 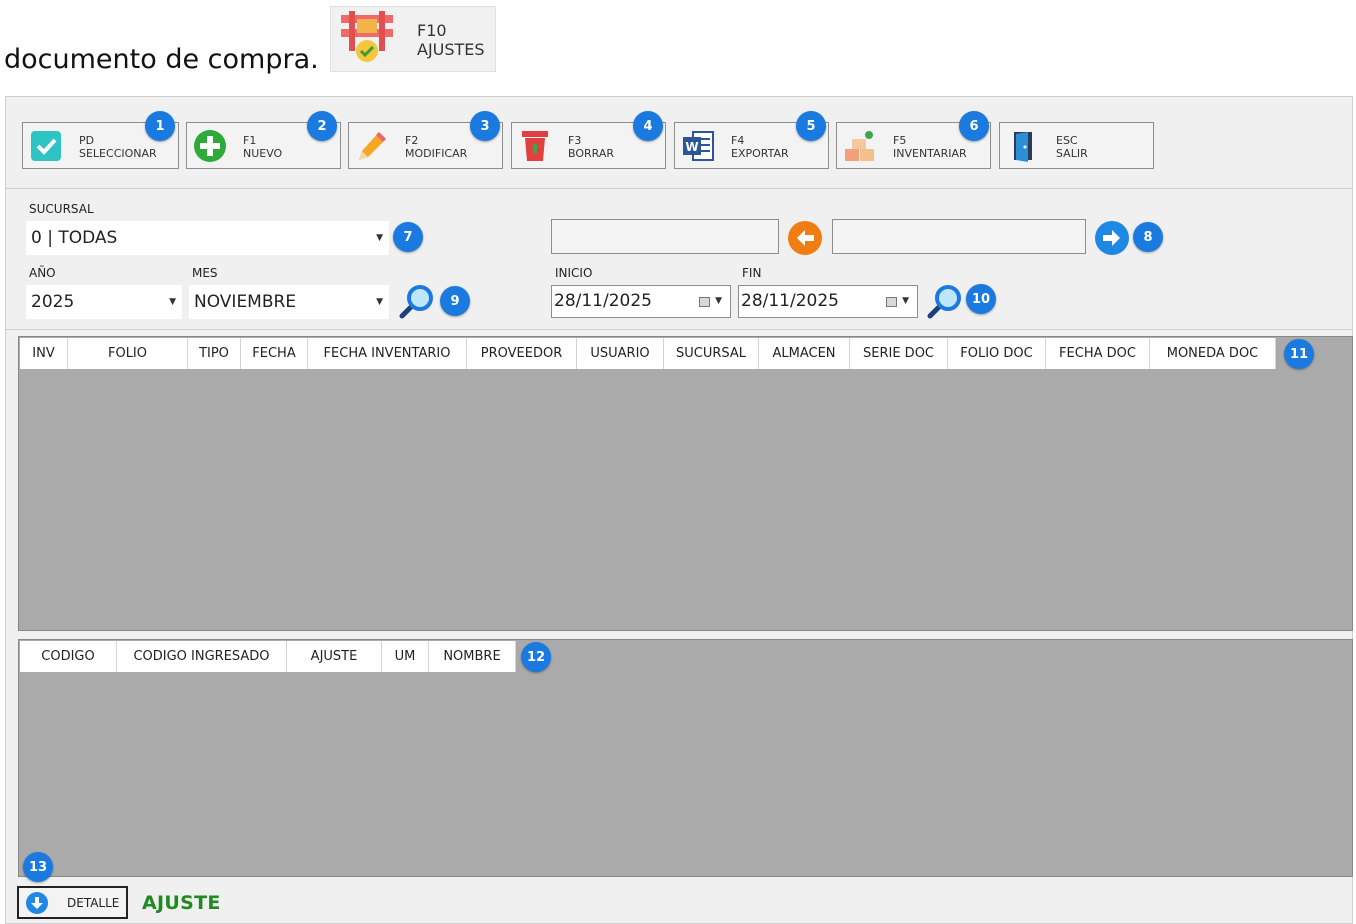 I want to click on word-icon: W, so click(x=698, y=146).